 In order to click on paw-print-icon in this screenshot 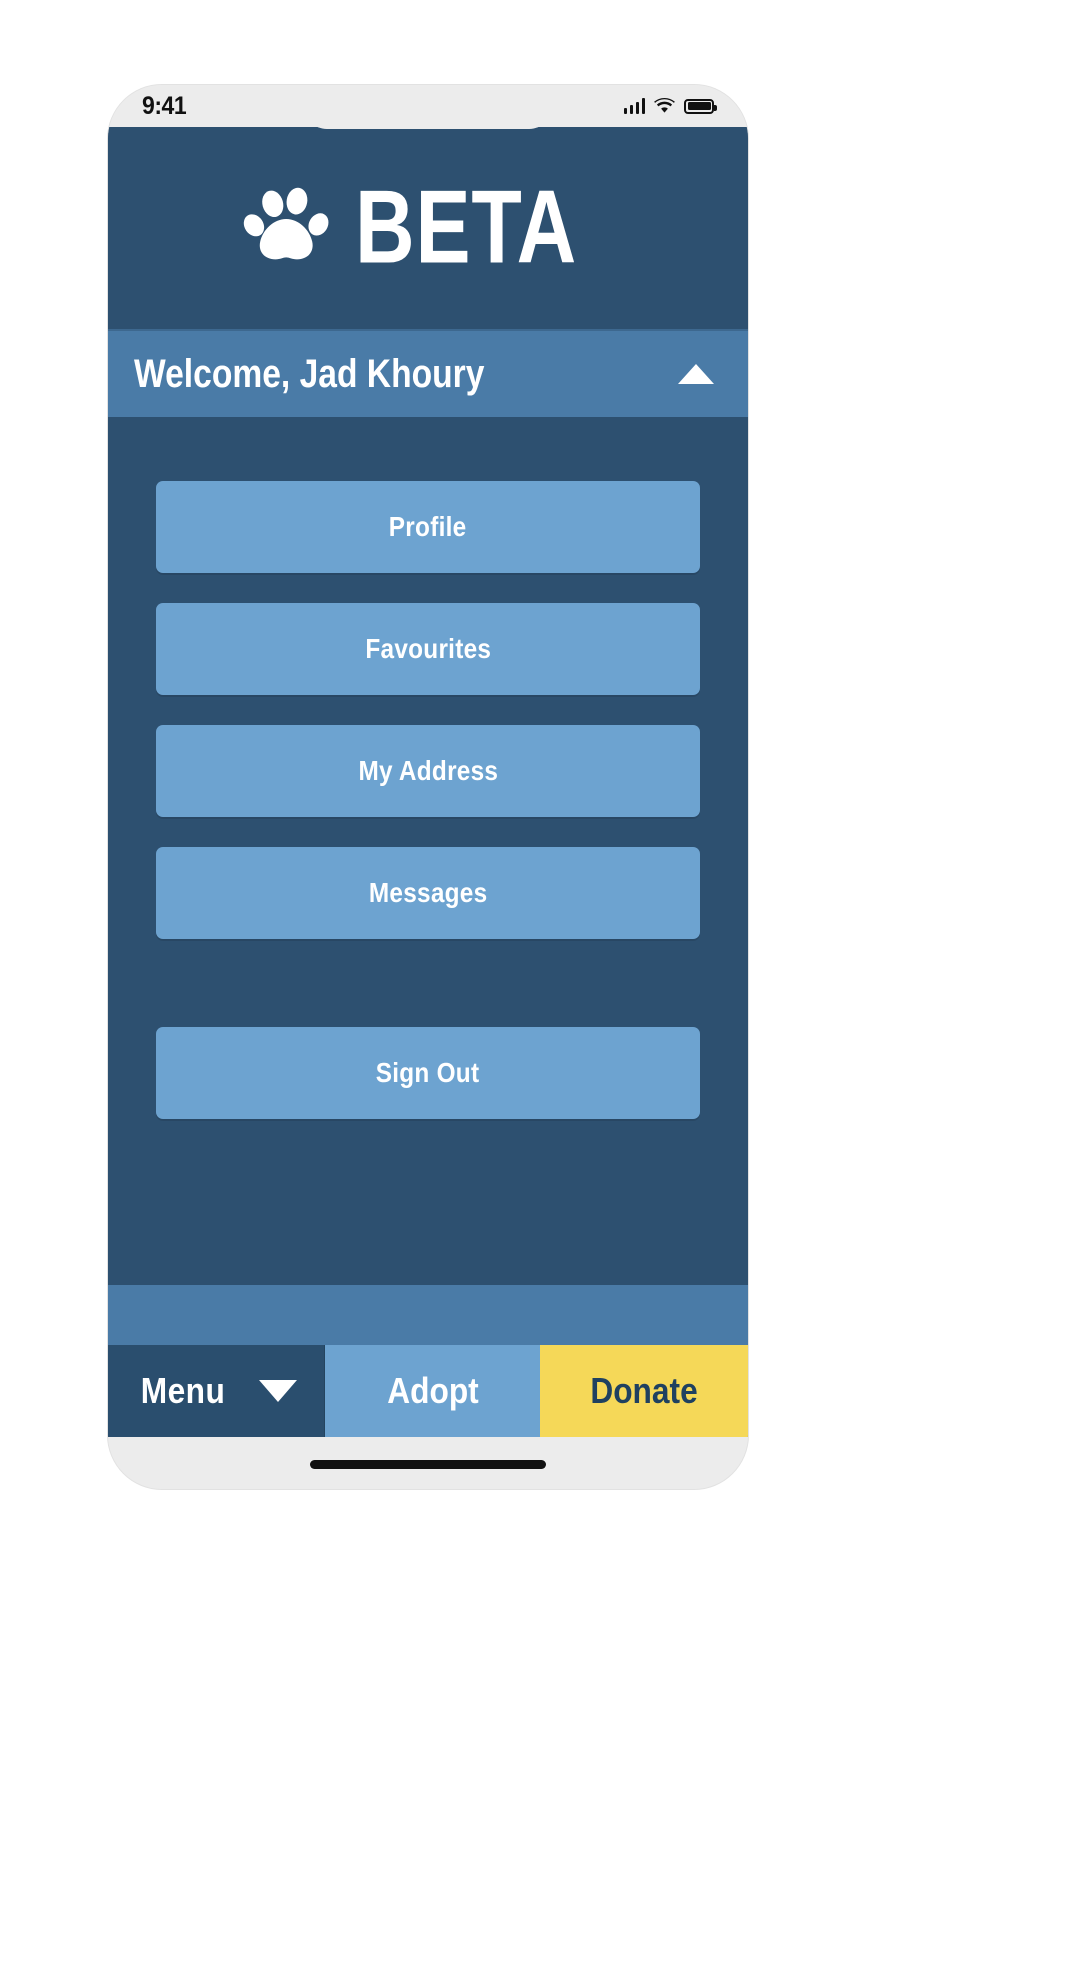, I will do `click(286, 223)`.